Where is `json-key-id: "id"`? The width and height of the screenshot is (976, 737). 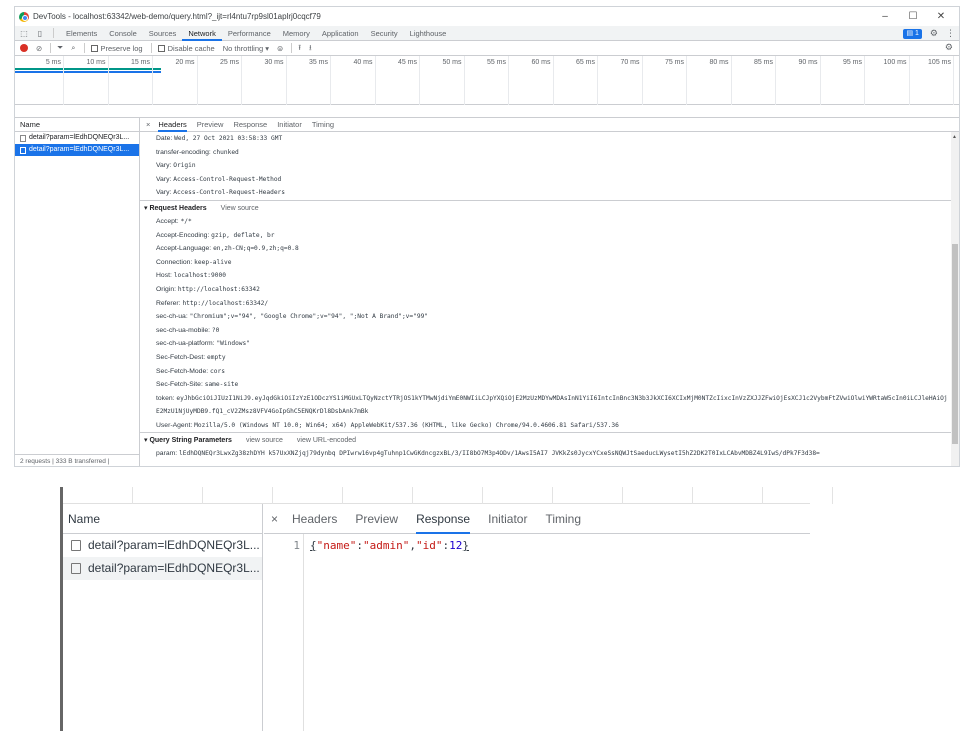
json-key-id: "id" is located at coordinates (429, 545).